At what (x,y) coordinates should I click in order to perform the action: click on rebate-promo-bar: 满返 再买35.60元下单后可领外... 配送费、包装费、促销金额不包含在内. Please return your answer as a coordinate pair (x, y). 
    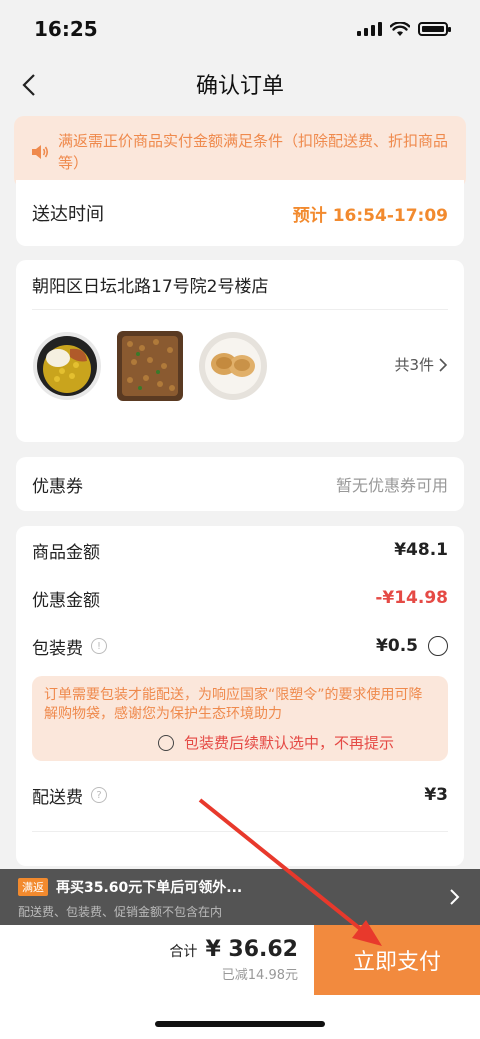
    Looking at the image, I should click on (240, 897).